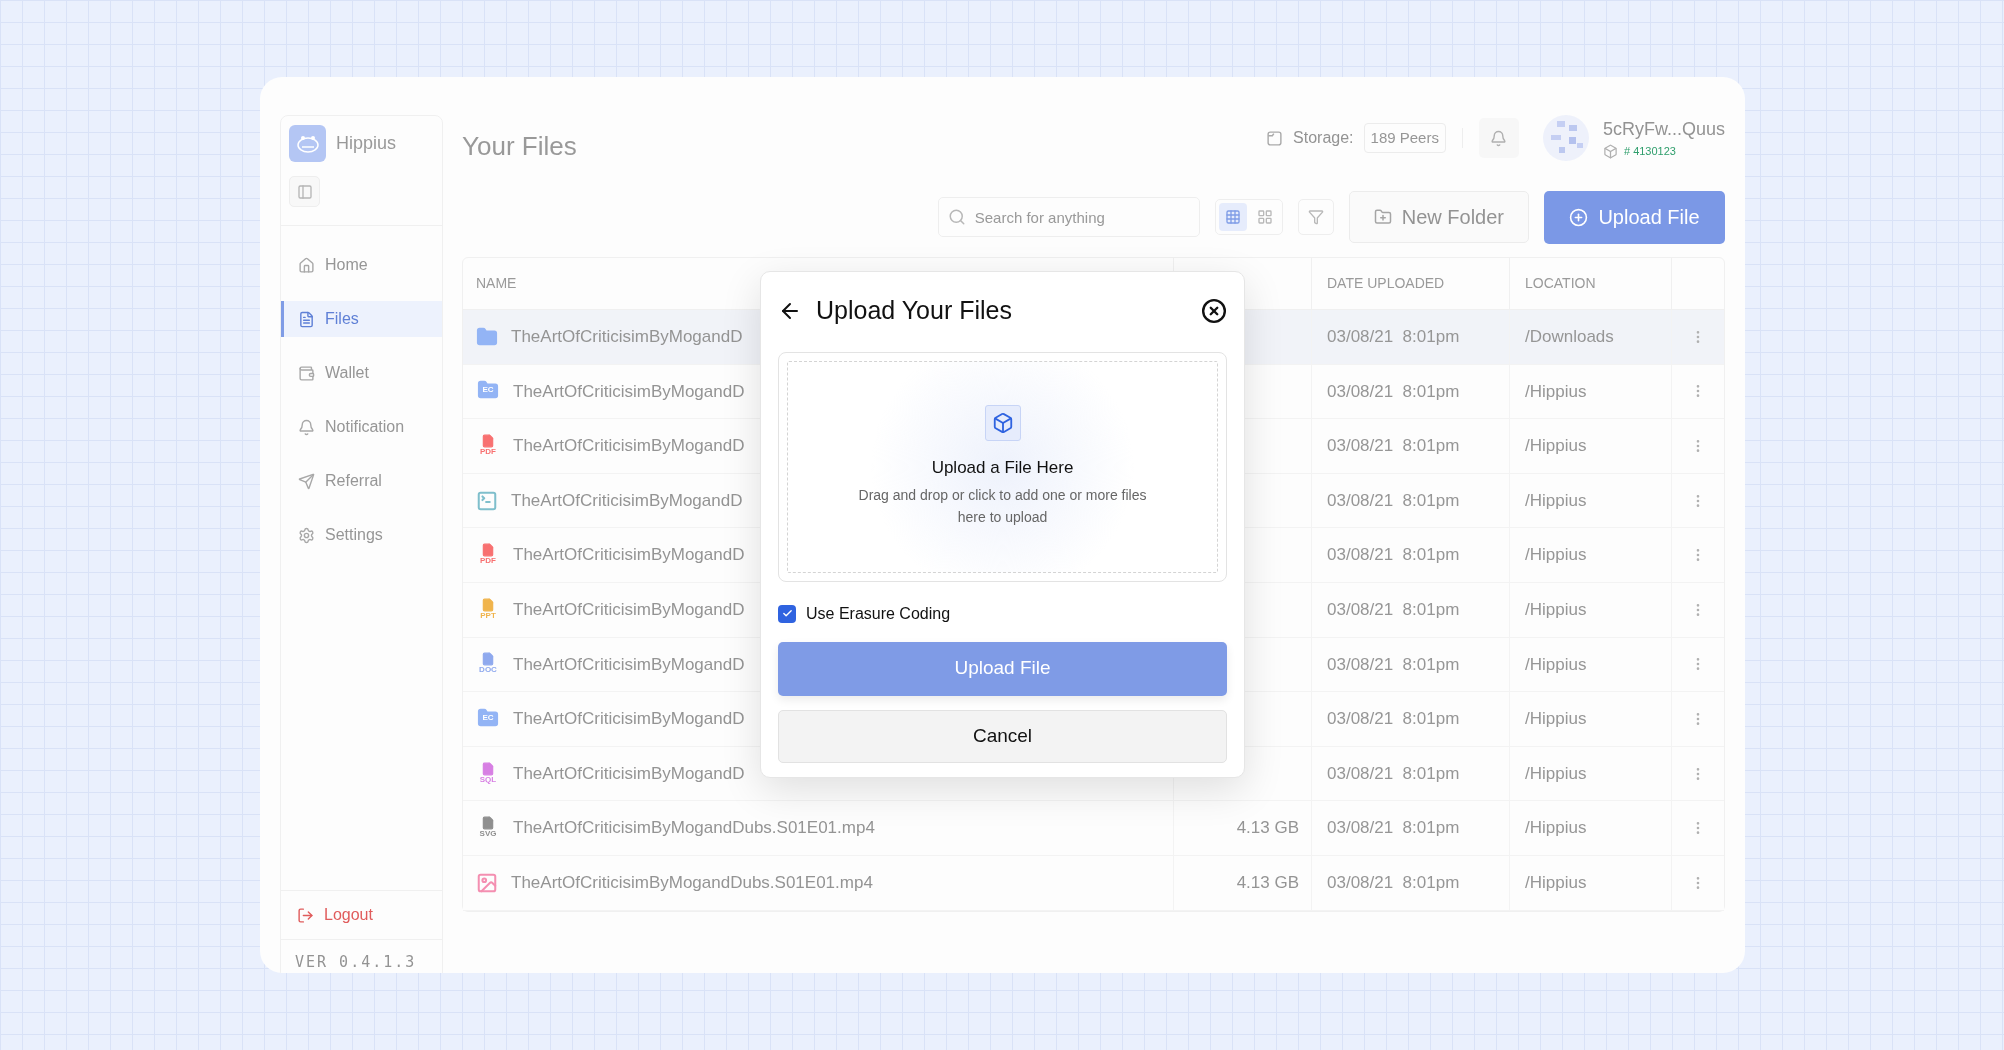 This screenshot has height=1050, width=2004. What do you see at coordinates (488, 834) in the screenshot?
I see `file-type-label: SVG` at bounding box center [488, 834].